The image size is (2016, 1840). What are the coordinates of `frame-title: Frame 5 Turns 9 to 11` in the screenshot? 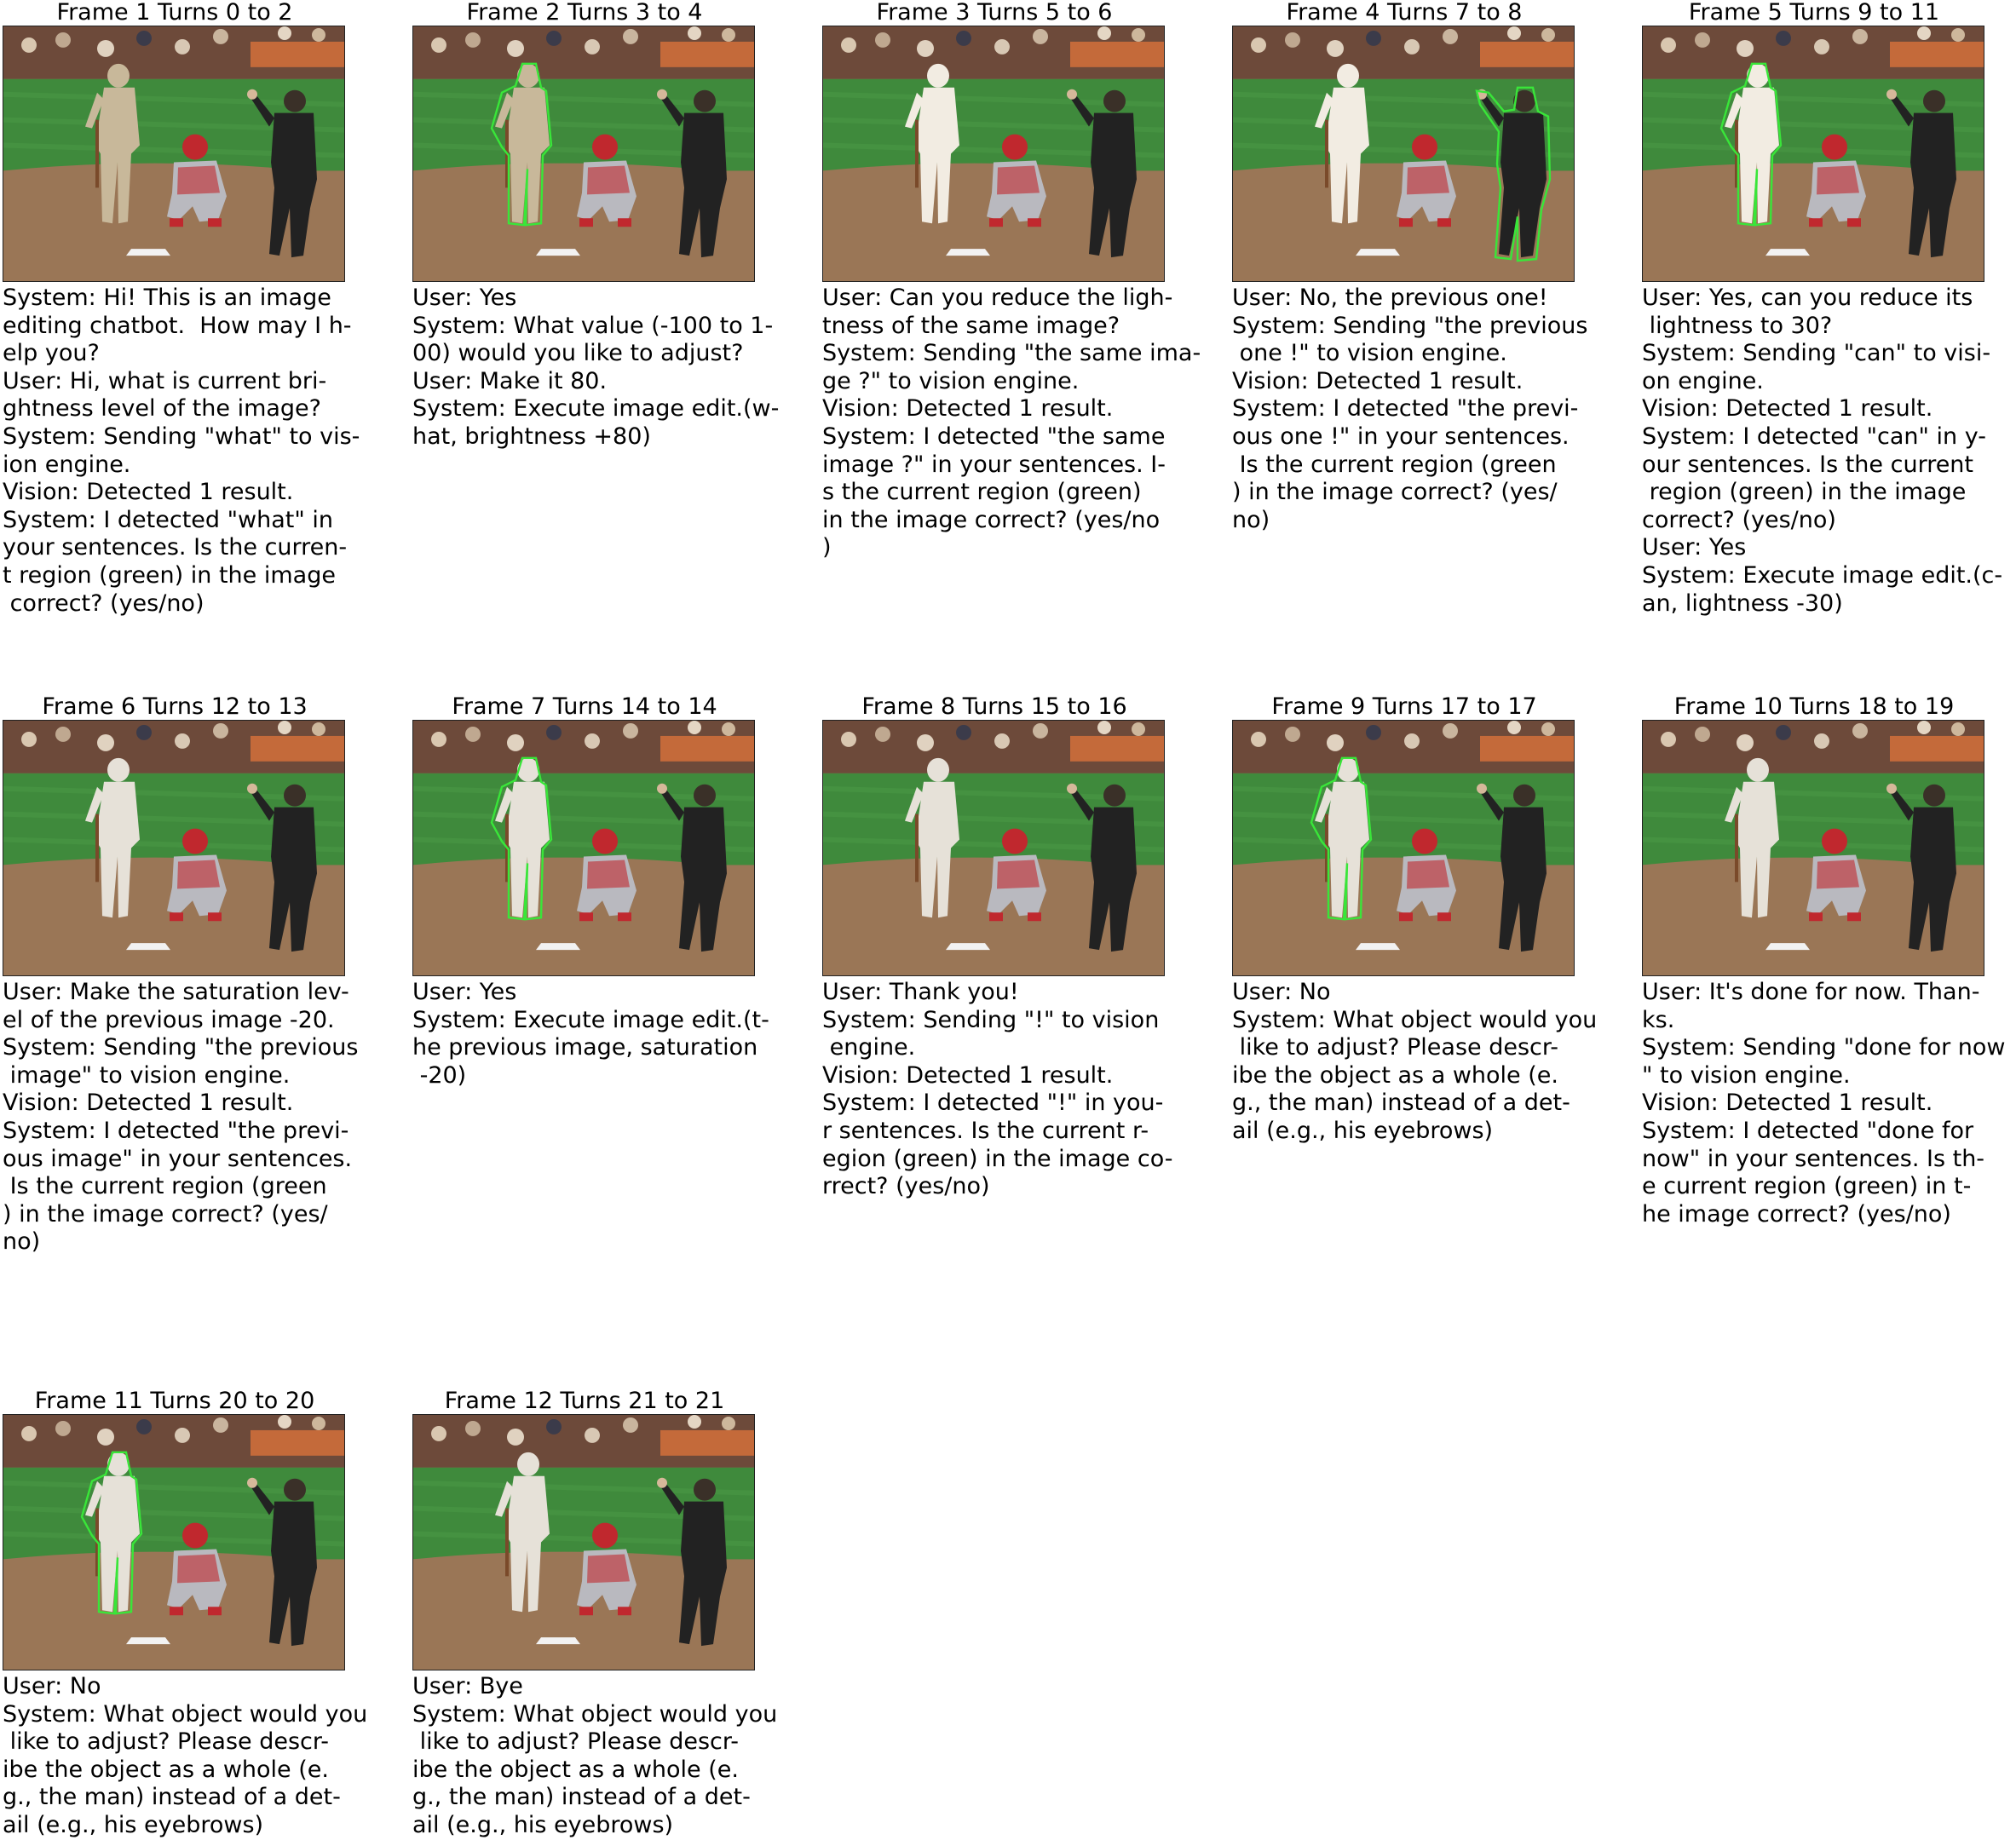 It's located at (1814, 13).